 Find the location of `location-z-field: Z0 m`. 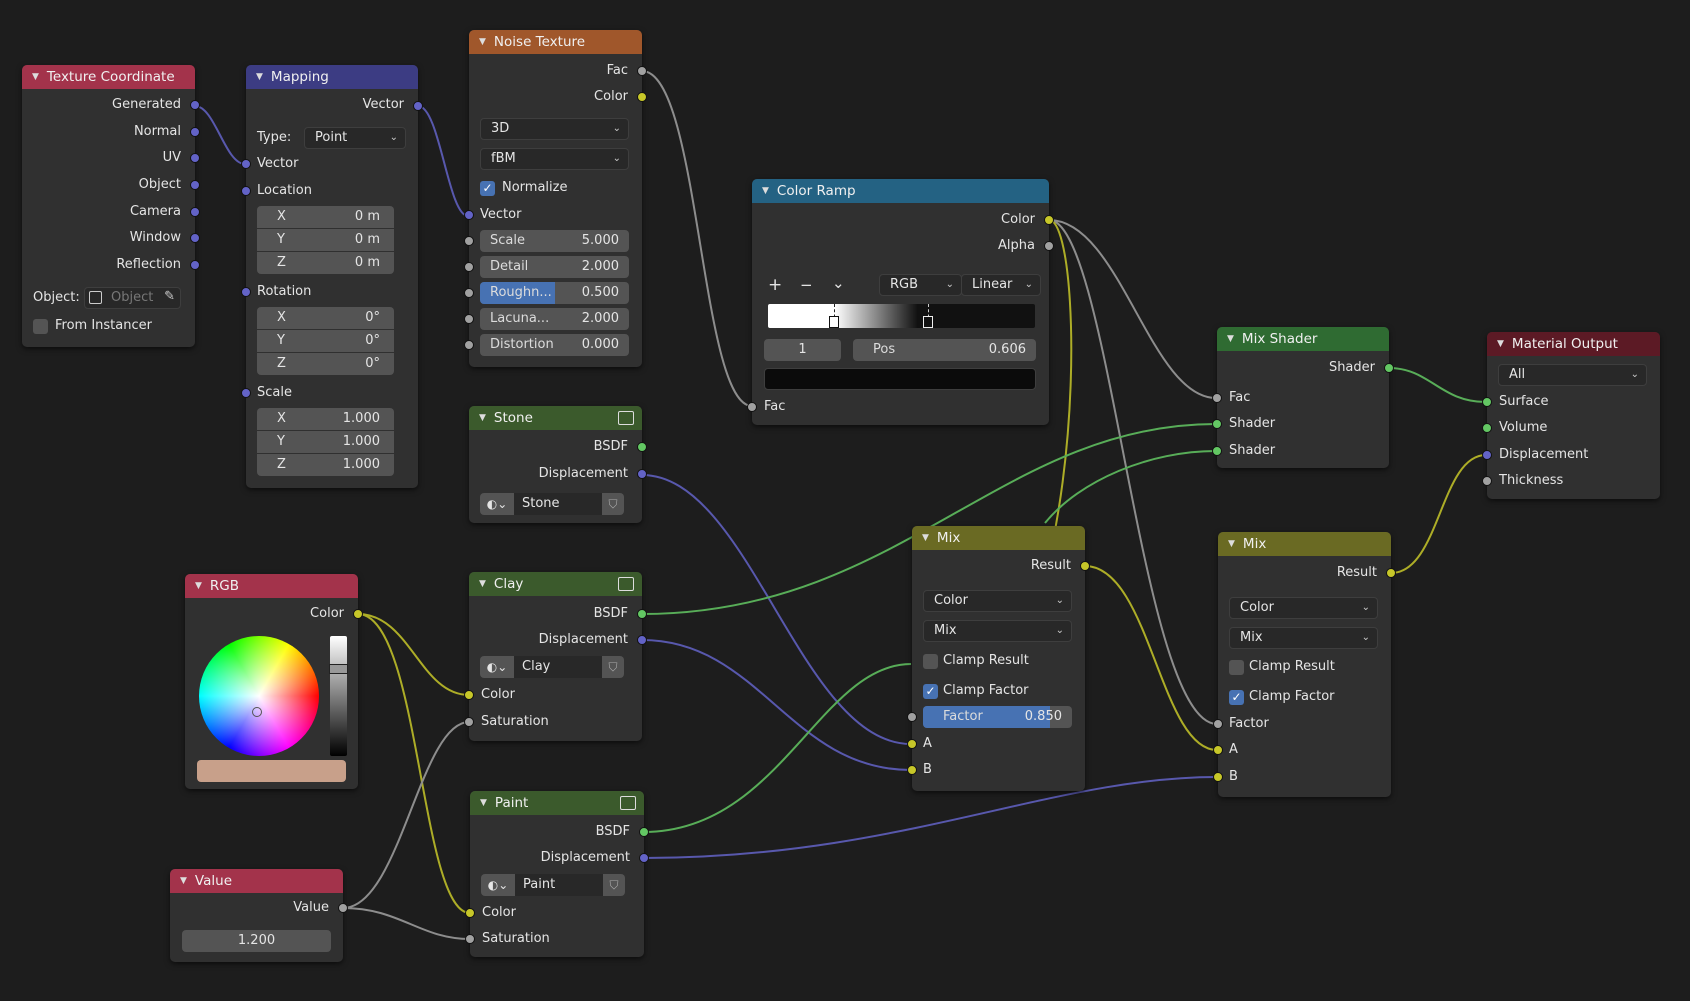

location-z-field: Z0 m is located at coordinates (325, 263).